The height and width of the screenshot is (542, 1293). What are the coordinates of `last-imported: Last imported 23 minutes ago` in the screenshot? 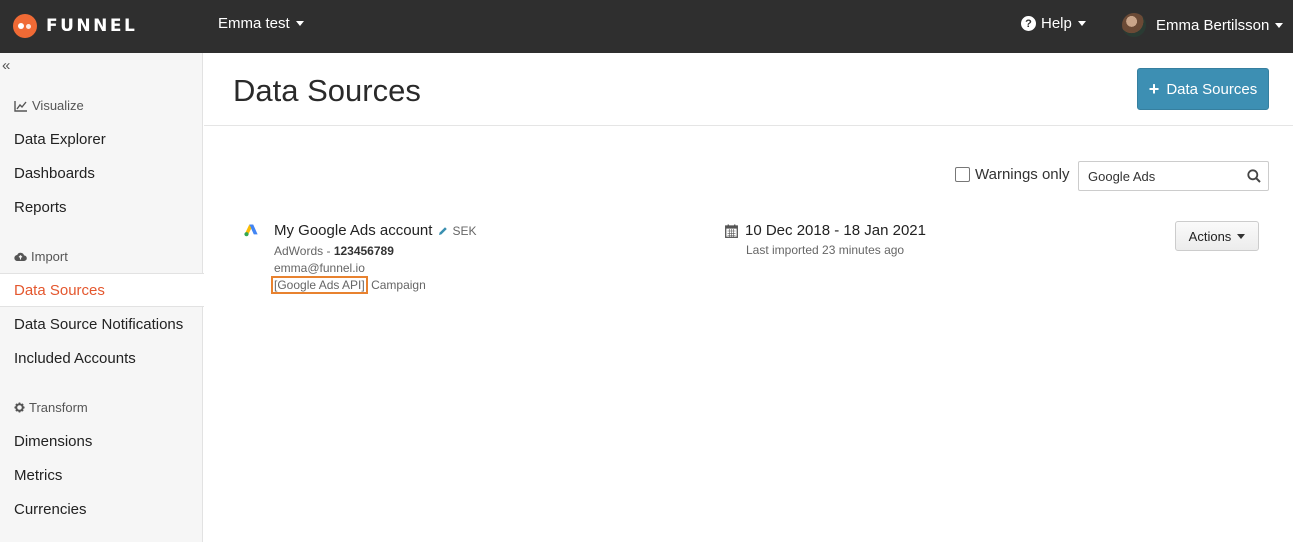 It's located at (825, 250).